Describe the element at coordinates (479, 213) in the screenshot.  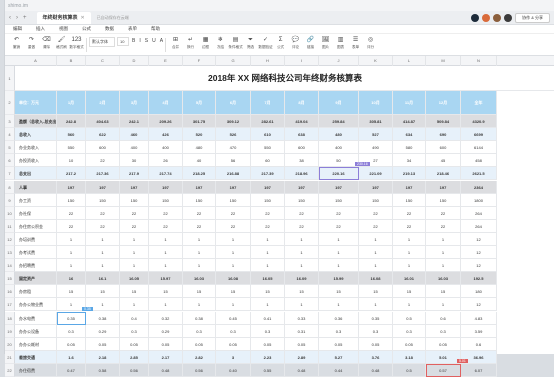
I see `table-cell: 264` at that location.